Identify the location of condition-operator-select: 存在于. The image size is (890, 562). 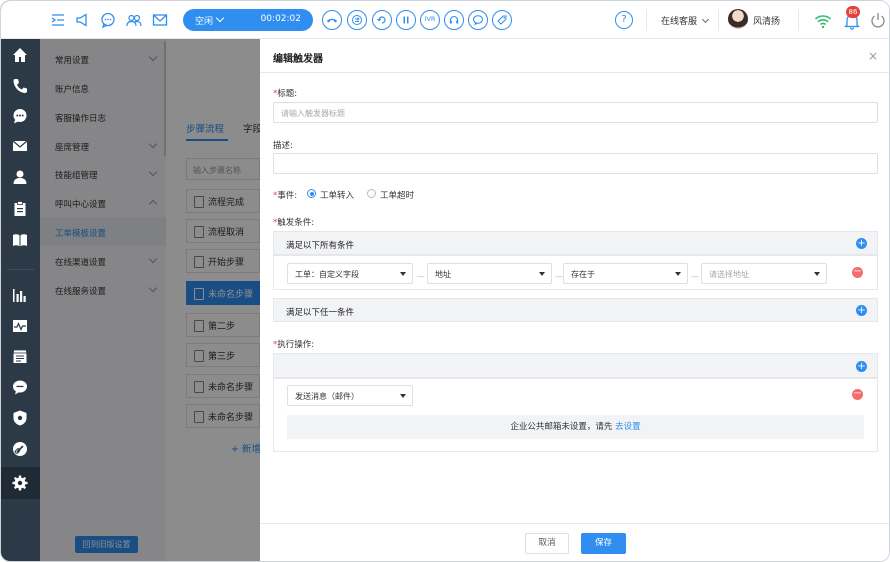
(625, 273).